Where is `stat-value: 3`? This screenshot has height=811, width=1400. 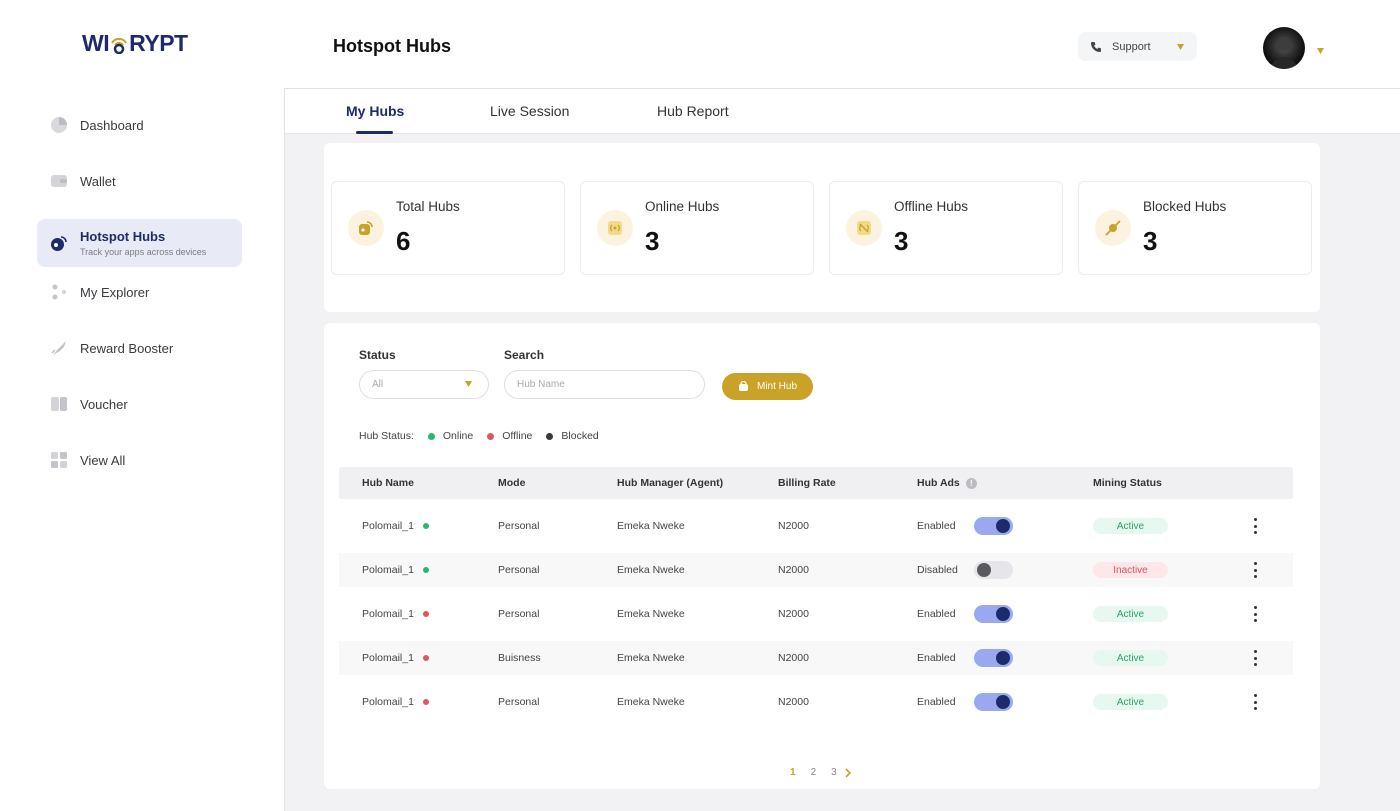 stat-value: 3 is located at coordinates (901, 241).